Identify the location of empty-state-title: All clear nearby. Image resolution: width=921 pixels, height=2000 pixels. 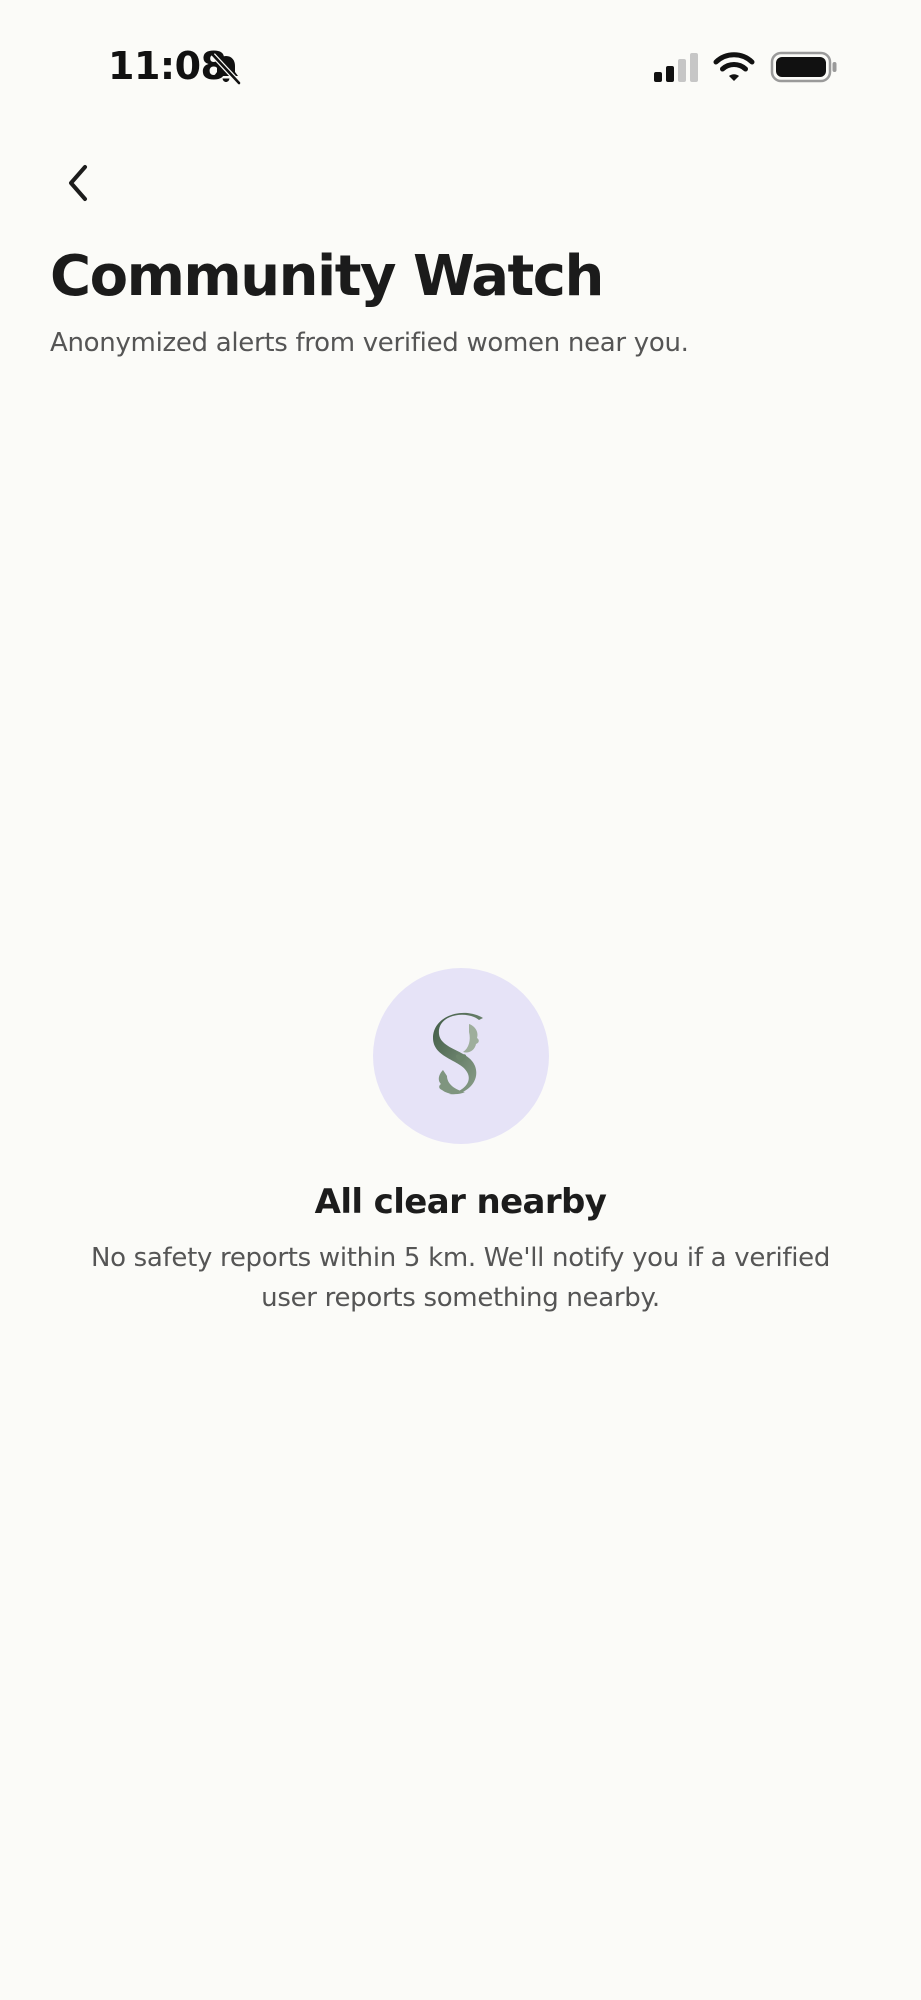
(460, 1202).